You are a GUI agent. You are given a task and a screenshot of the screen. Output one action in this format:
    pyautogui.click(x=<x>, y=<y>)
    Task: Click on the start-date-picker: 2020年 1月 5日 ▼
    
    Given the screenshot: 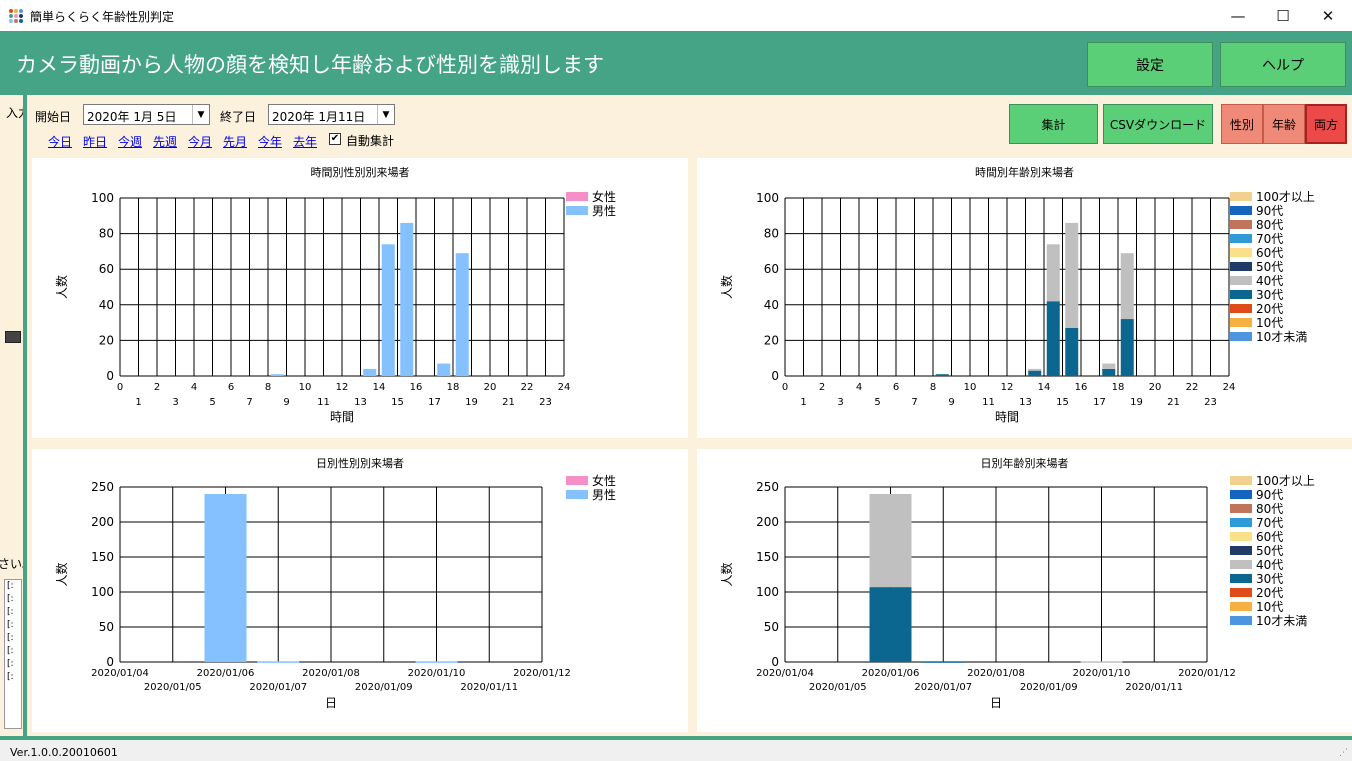 What is the action you would take?
    pyautogui.click(x=146, y=114)
    